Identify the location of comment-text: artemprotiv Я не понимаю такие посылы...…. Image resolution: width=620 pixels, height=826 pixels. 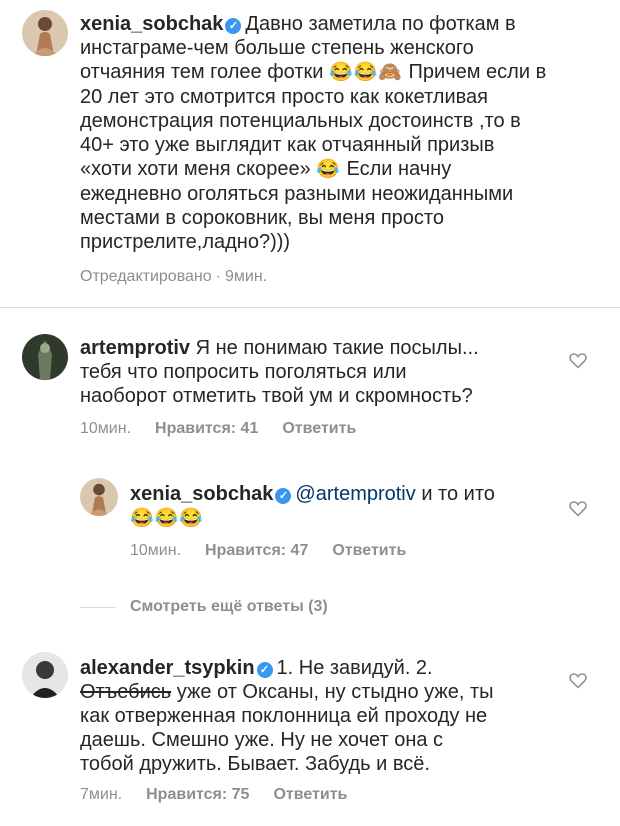
(320, 372).